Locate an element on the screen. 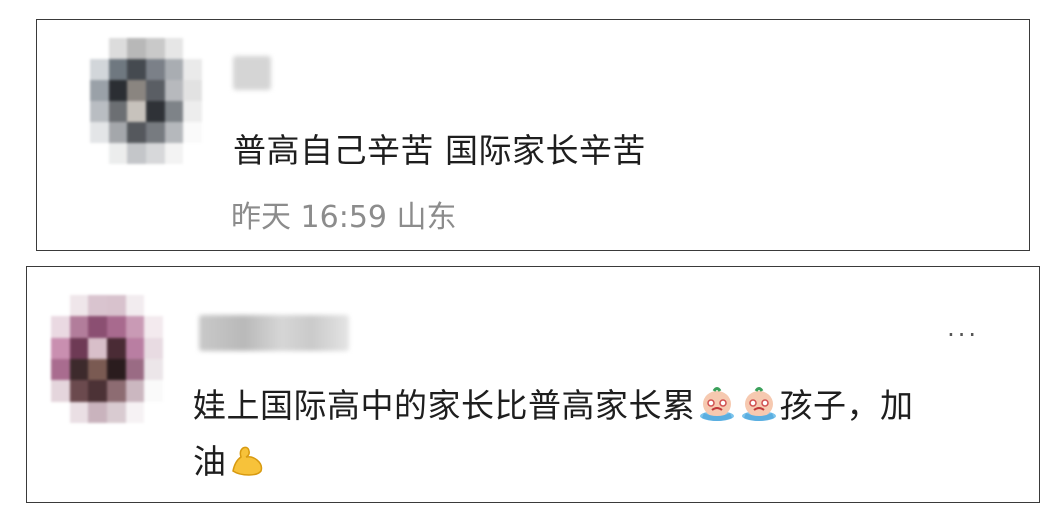 Image resolution: width=1060 pixels, height=523 pixels. flexed-biceps-icon is located at coordinates (247, 465).